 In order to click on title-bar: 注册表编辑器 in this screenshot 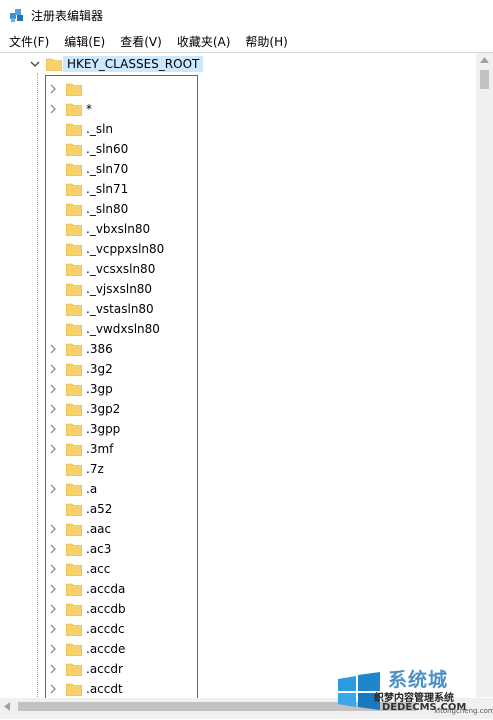, I will do `click(246, 15)`.